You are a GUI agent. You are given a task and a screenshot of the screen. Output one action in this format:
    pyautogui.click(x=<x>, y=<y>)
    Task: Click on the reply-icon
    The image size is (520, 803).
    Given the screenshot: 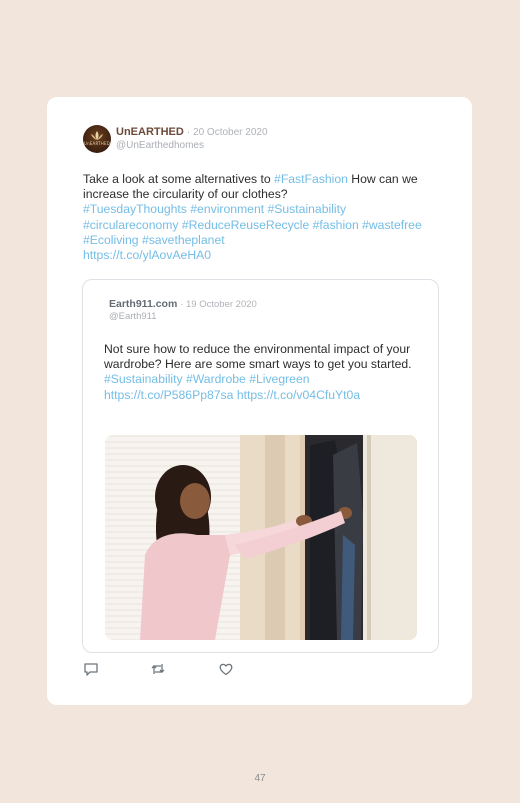 What is the action you would take?
    pyautogui.click(x=91, y=669)
    